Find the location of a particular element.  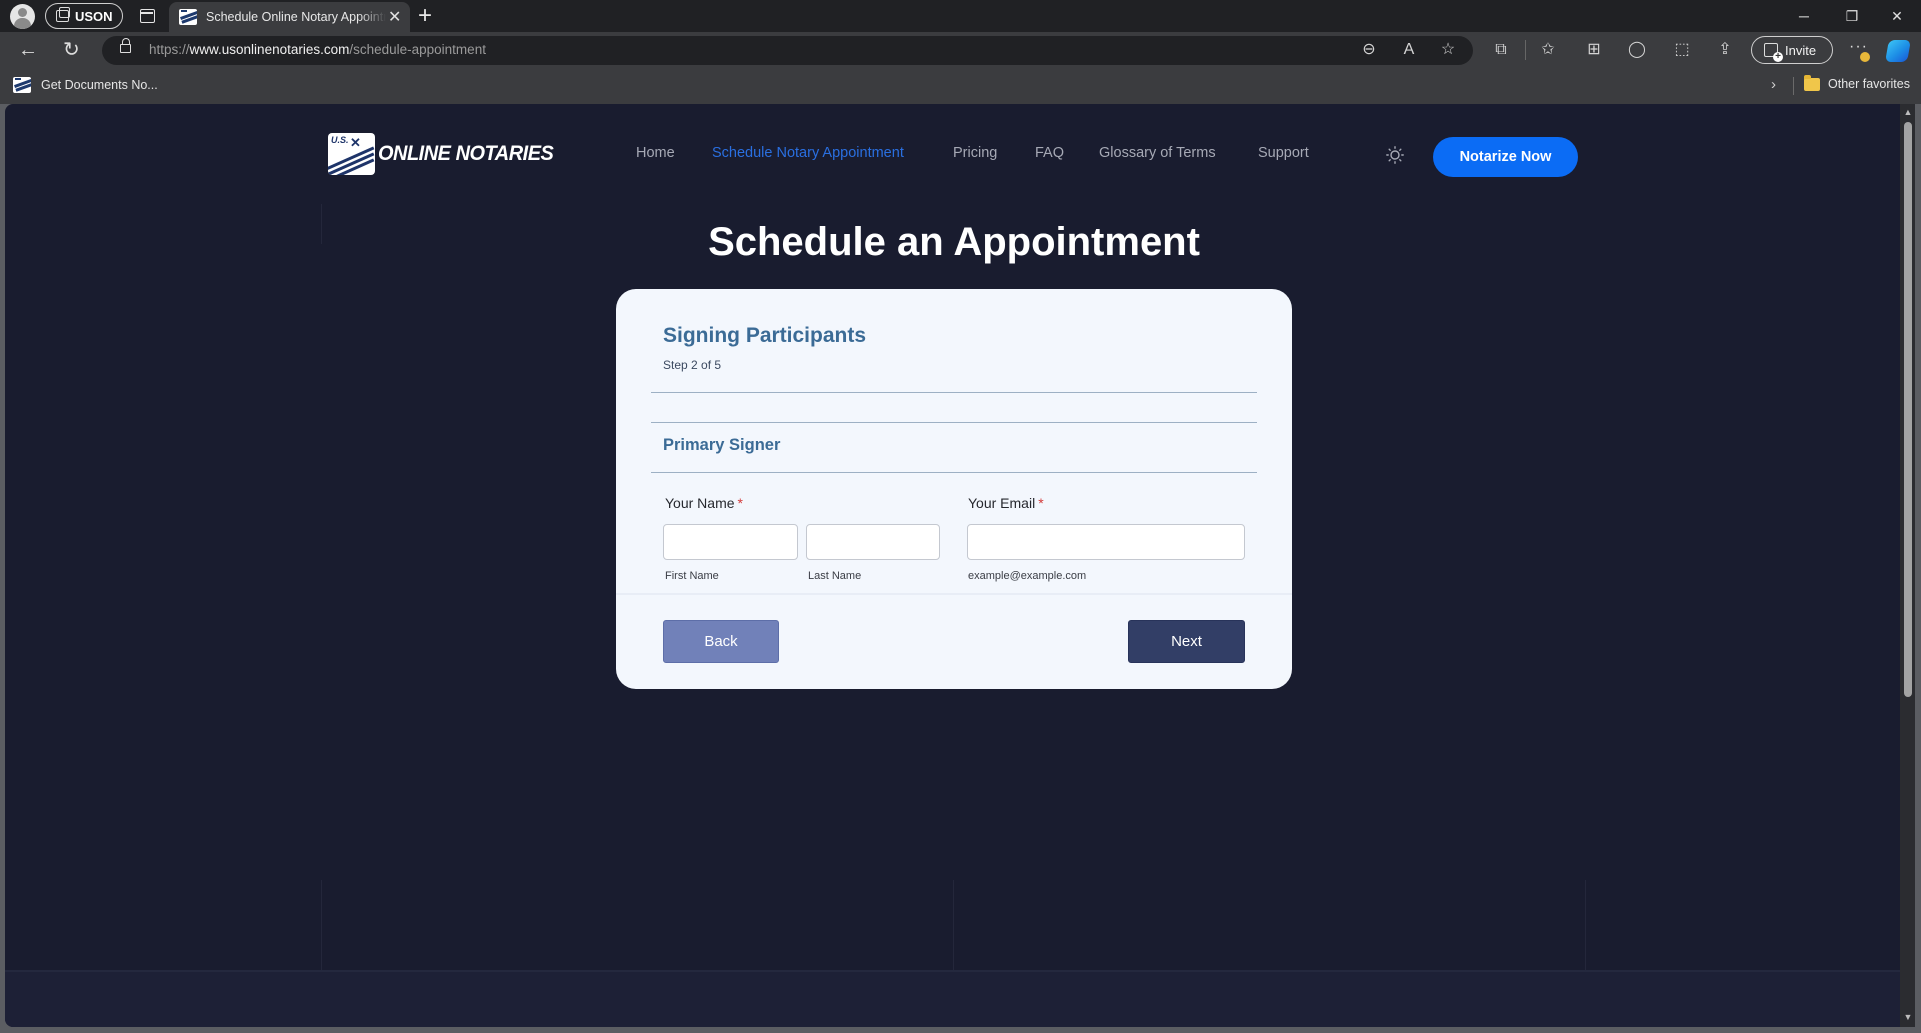

eagle-icon: ✕ is located at coordinates (355, 142).